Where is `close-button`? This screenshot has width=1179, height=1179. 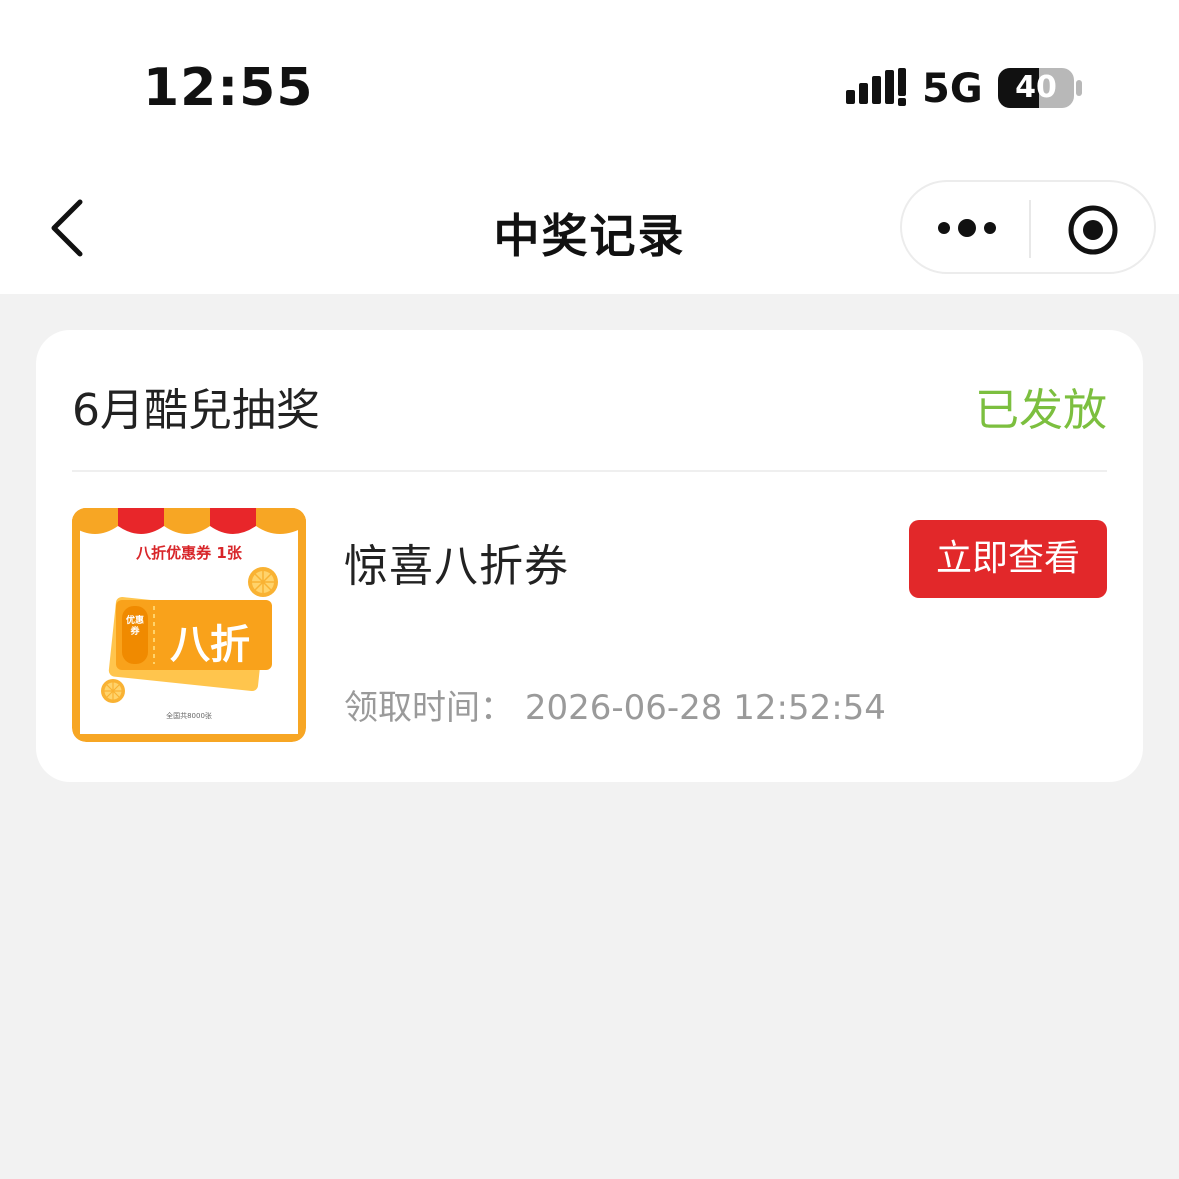
close-button is located at coordinates (1093, 230).